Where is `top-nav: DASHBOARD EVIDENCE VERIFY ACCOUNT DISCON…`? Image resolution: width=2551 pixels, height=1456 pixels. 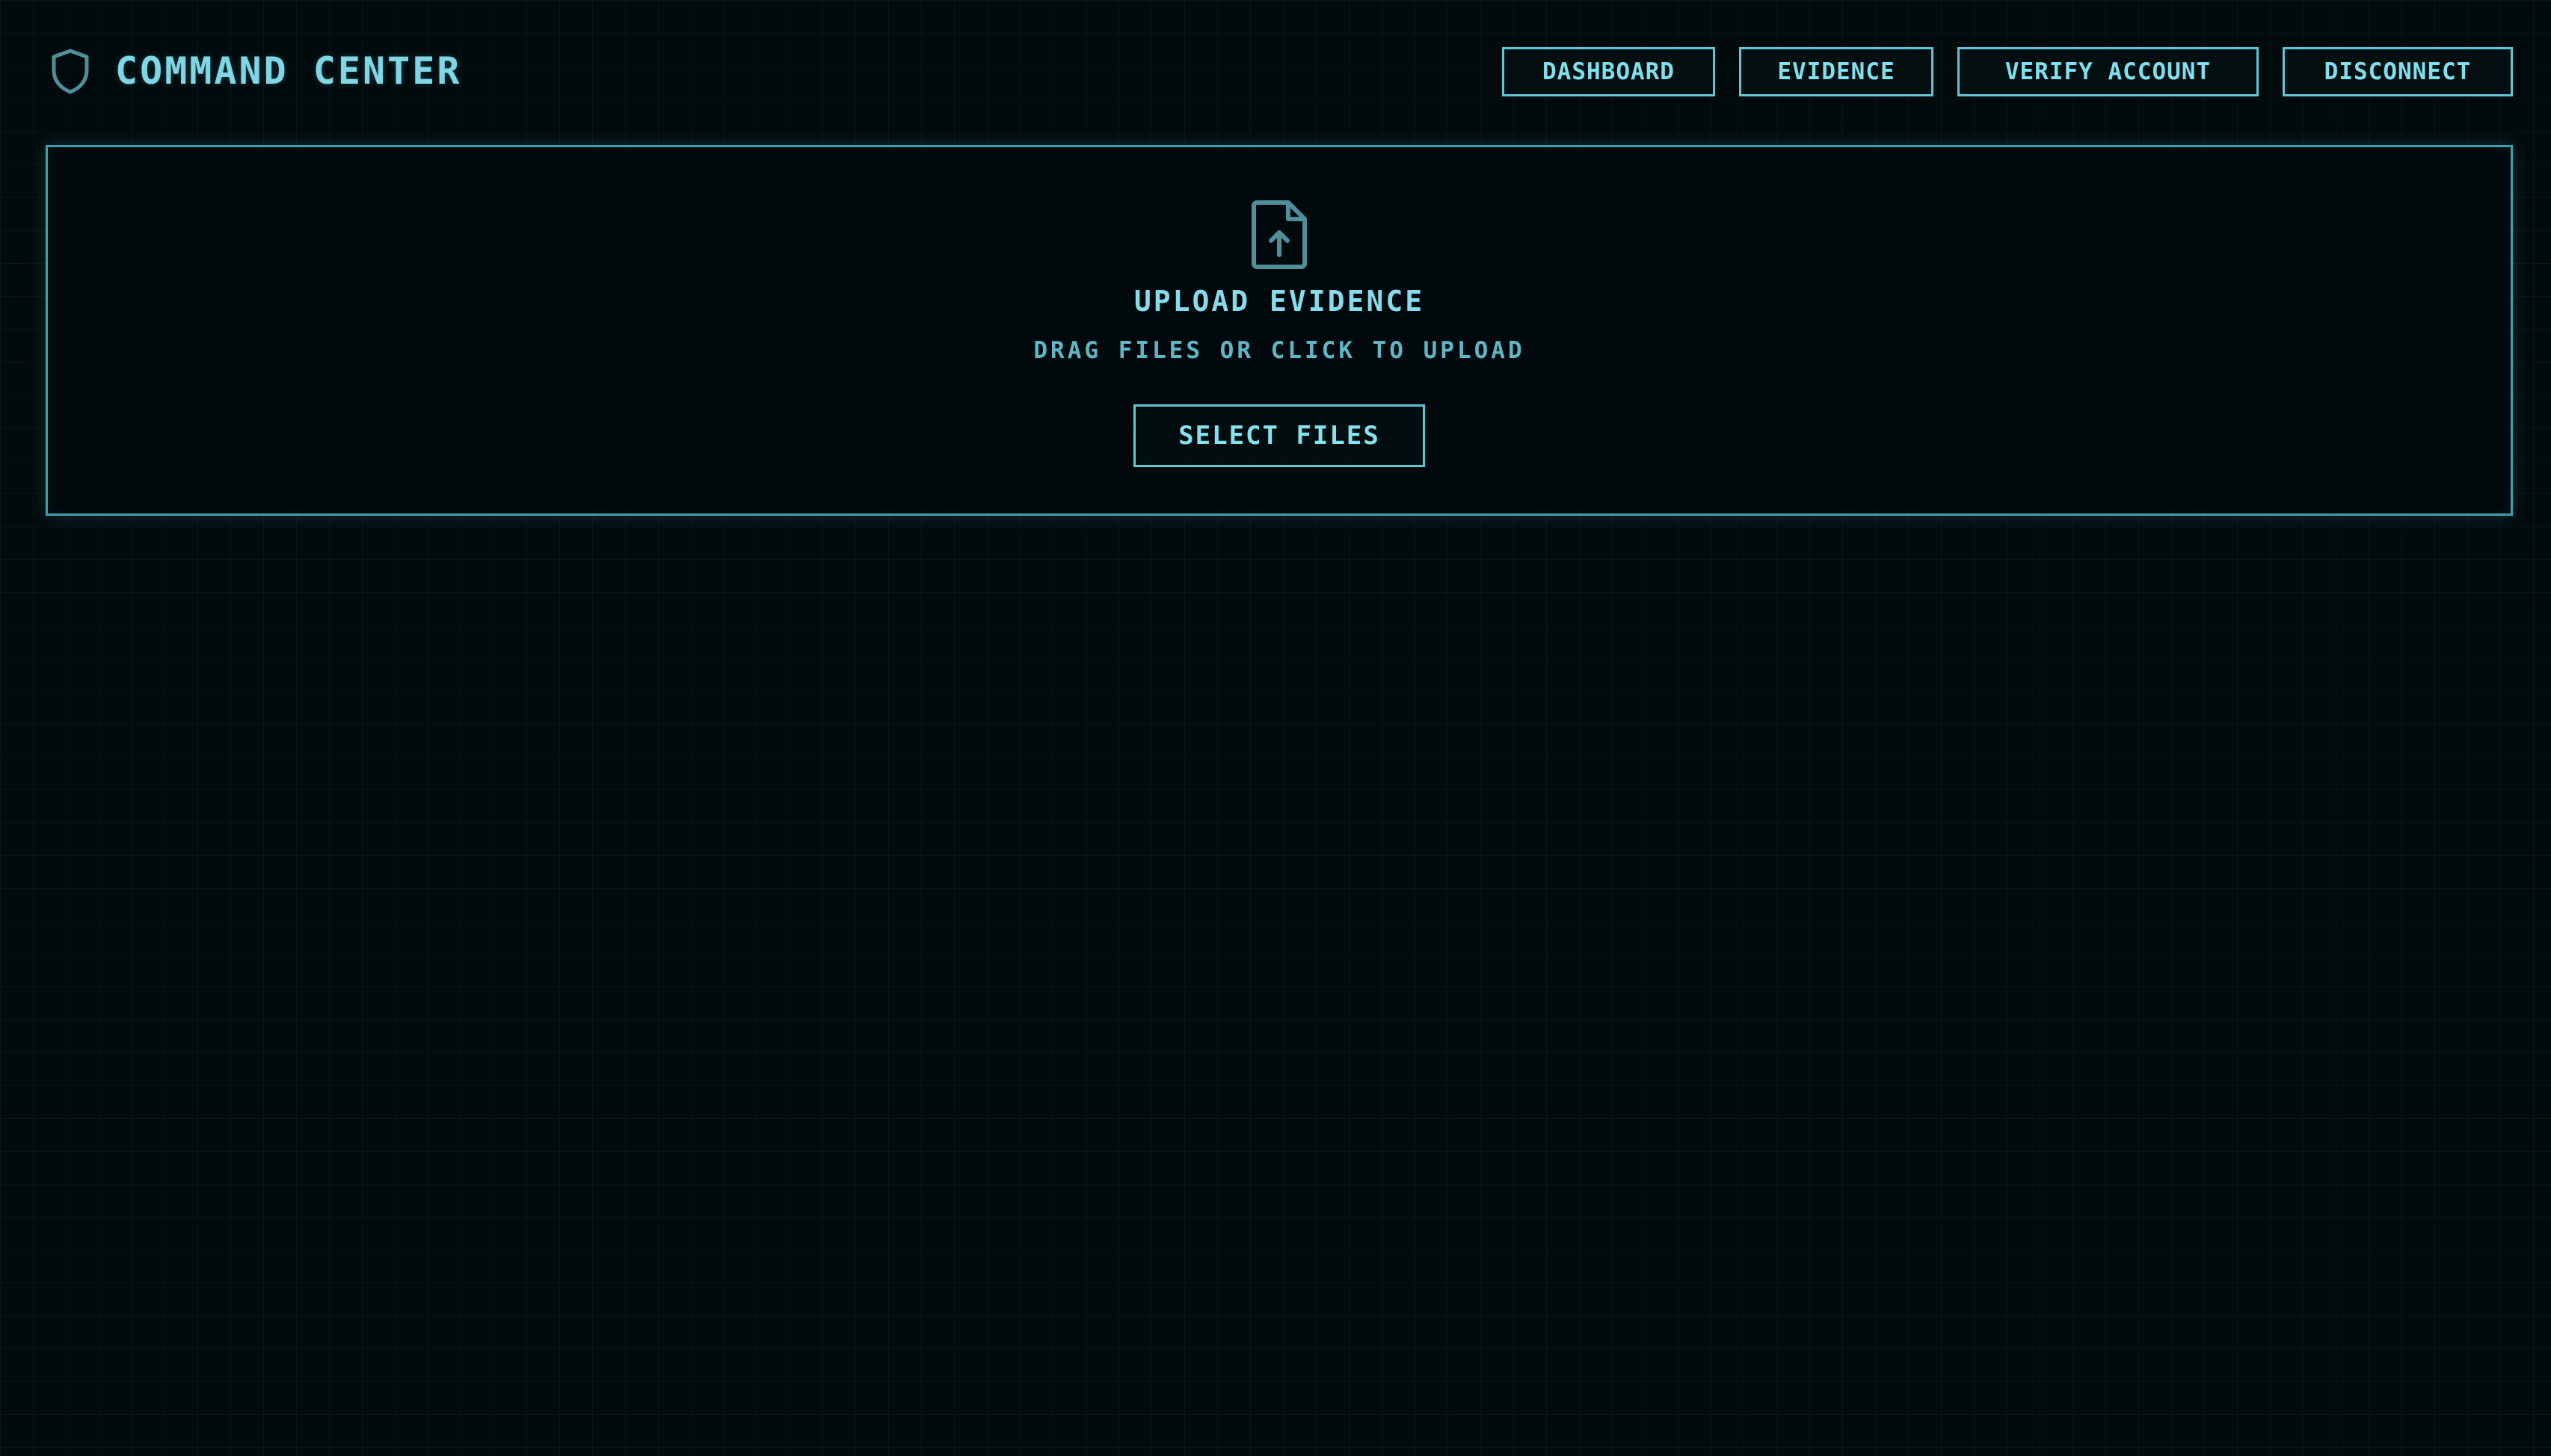 top-nav: DASHBOARD EVIDENCE VERIFY ACCOUNT DISCON… is located at coordinates (2007, 71).